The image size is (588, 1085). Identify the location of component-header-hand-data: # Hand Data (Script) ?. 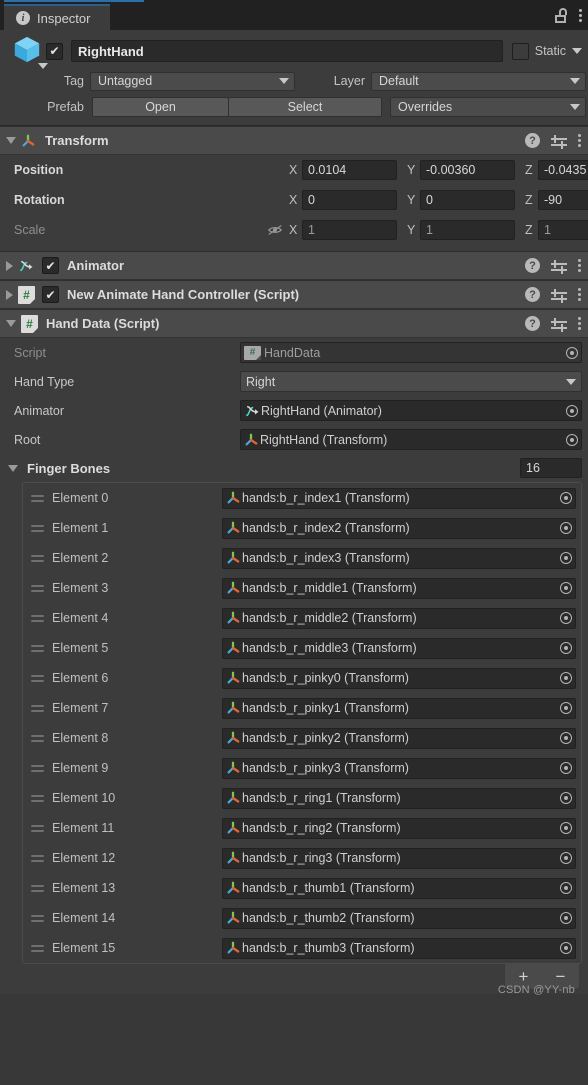
(294, 323).